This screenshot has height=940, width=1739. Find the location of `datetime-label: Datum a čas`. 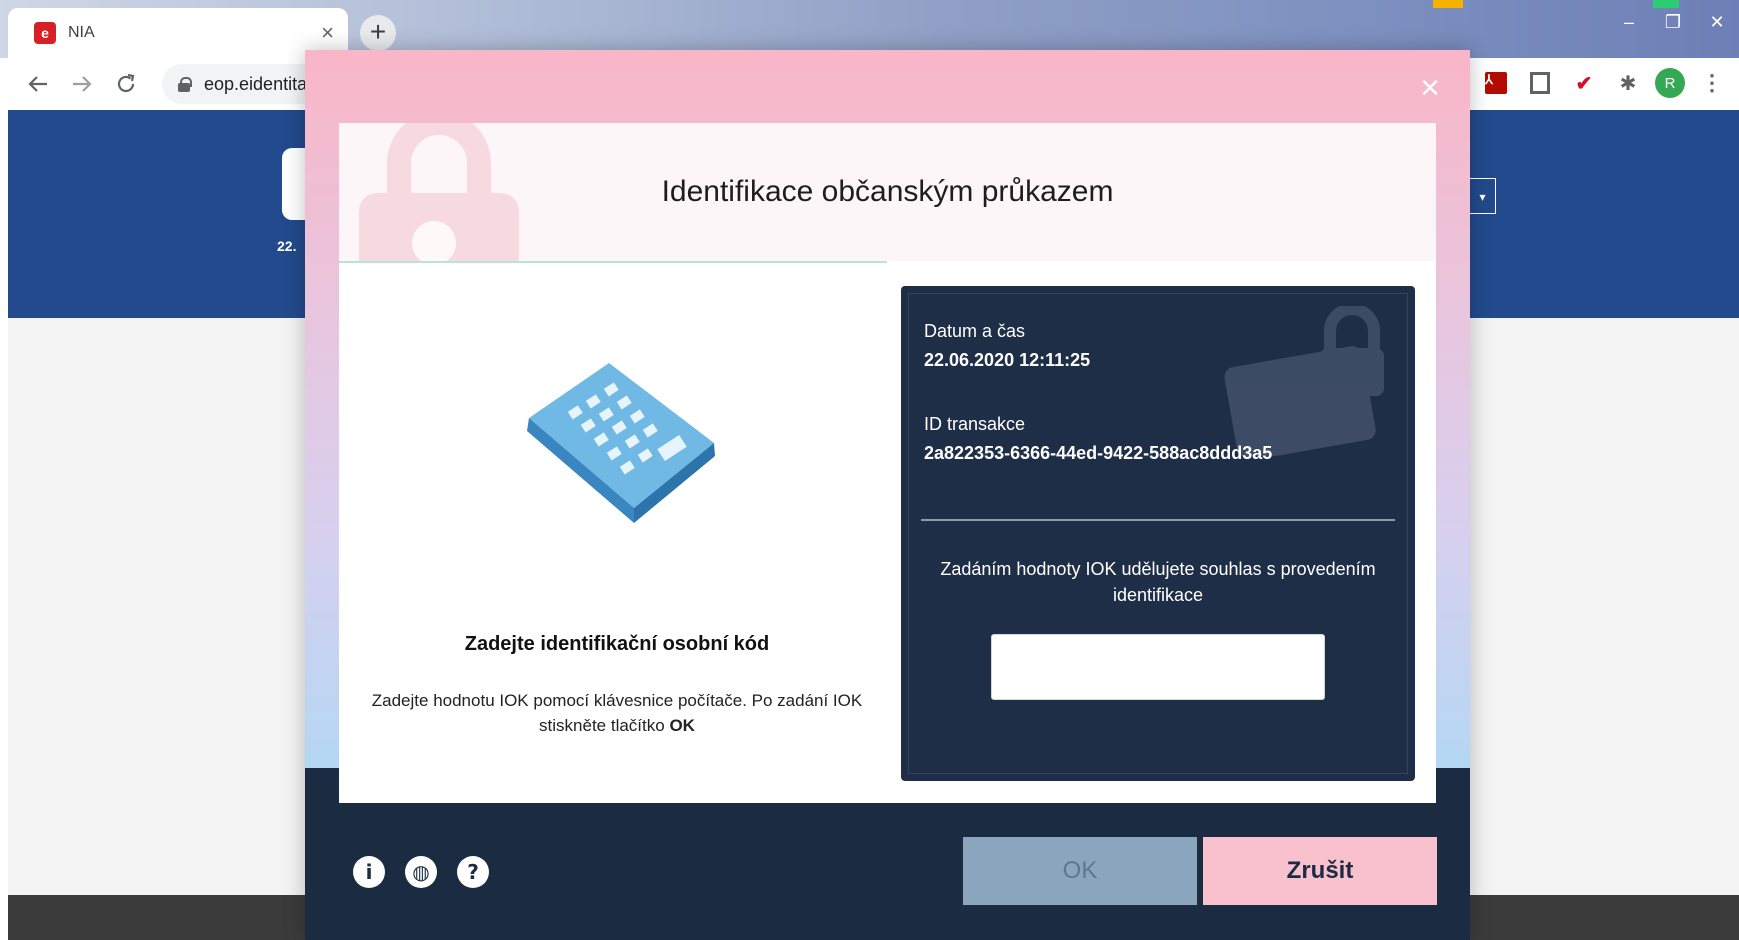

datetime-label: Datum a čas is located at coordinates (975, 331).